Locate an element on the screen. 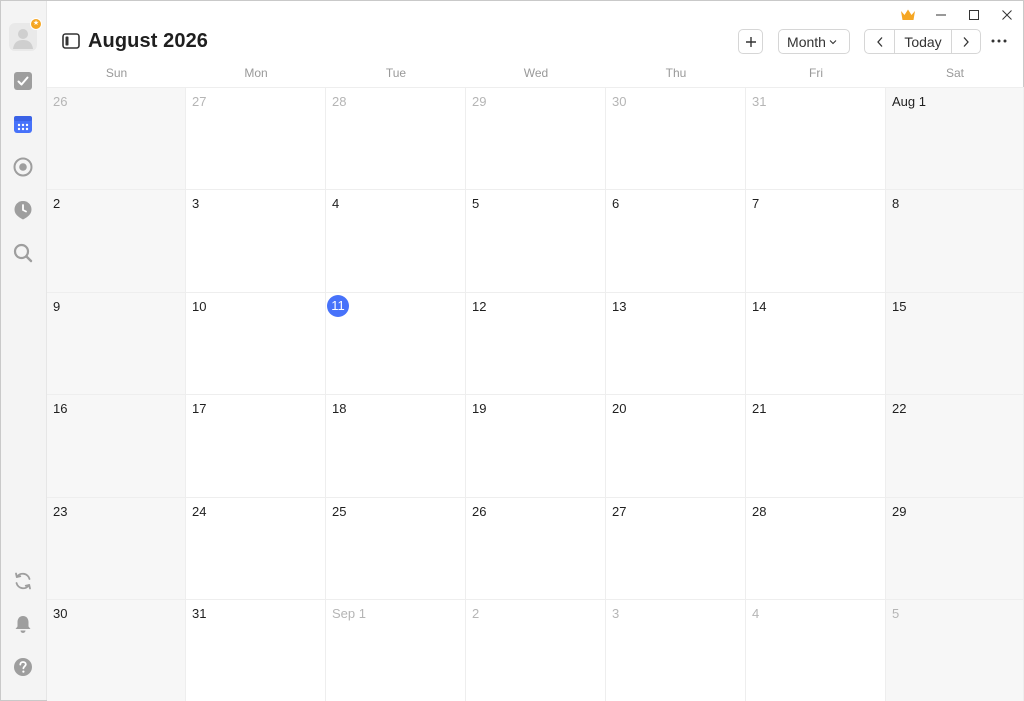 Image resolution: width=1024 pixels, height=701 pixels. close-button is located at coordinates (1006, 15).